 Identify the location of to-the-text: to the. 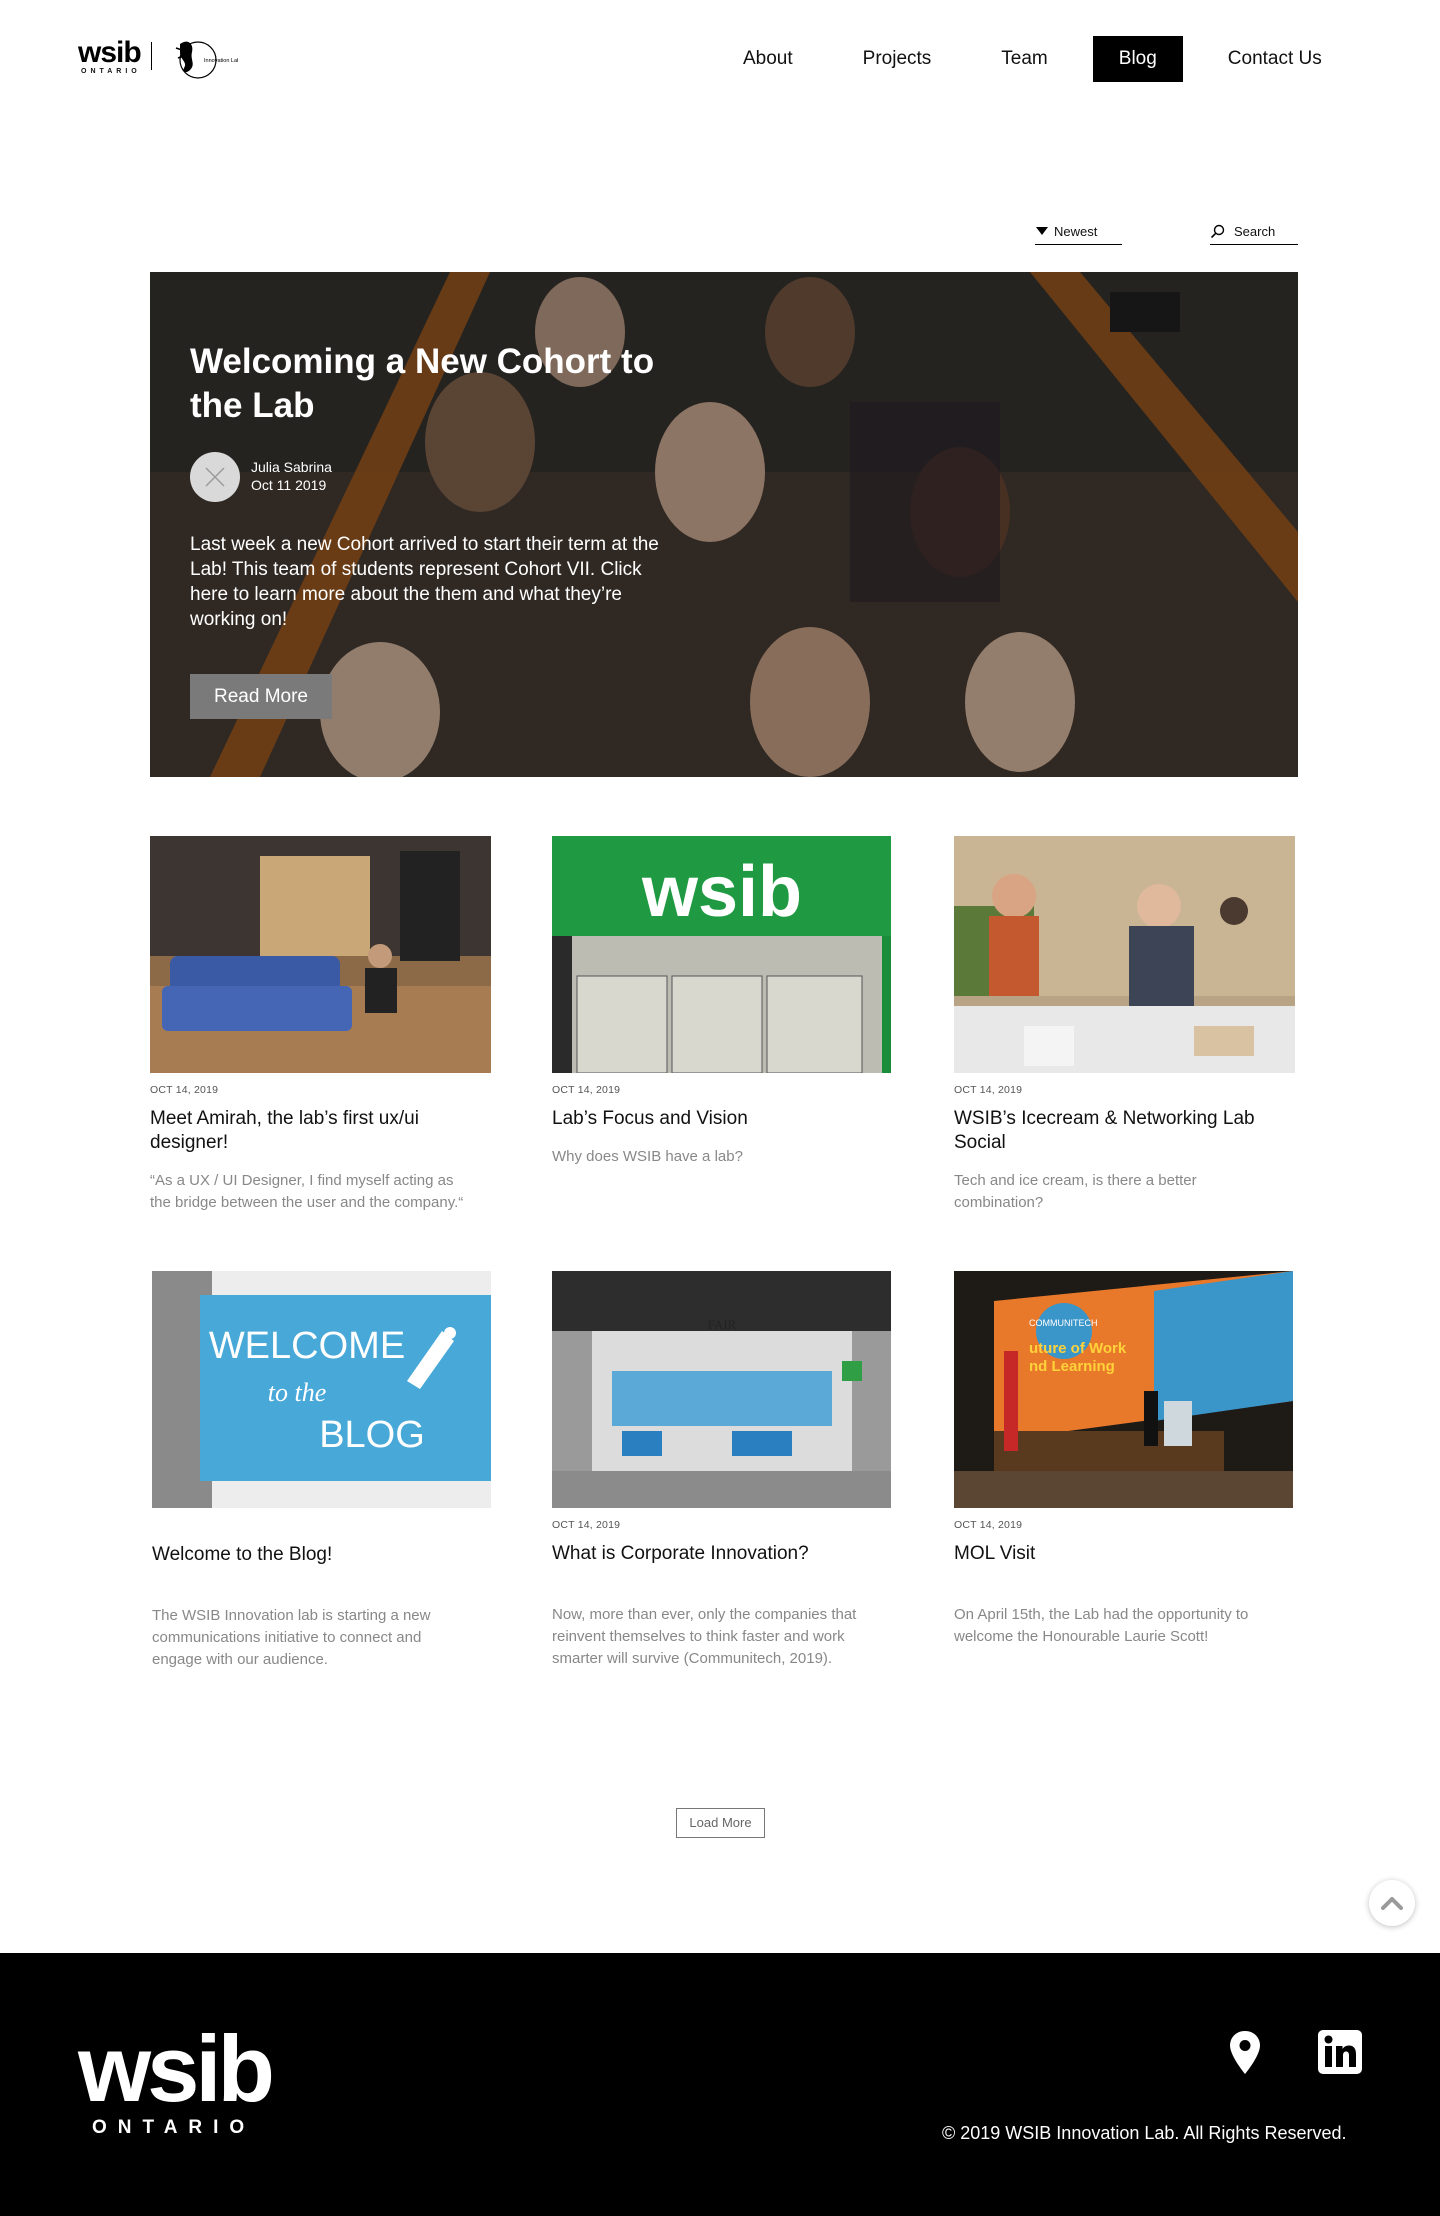
(297, 1392).